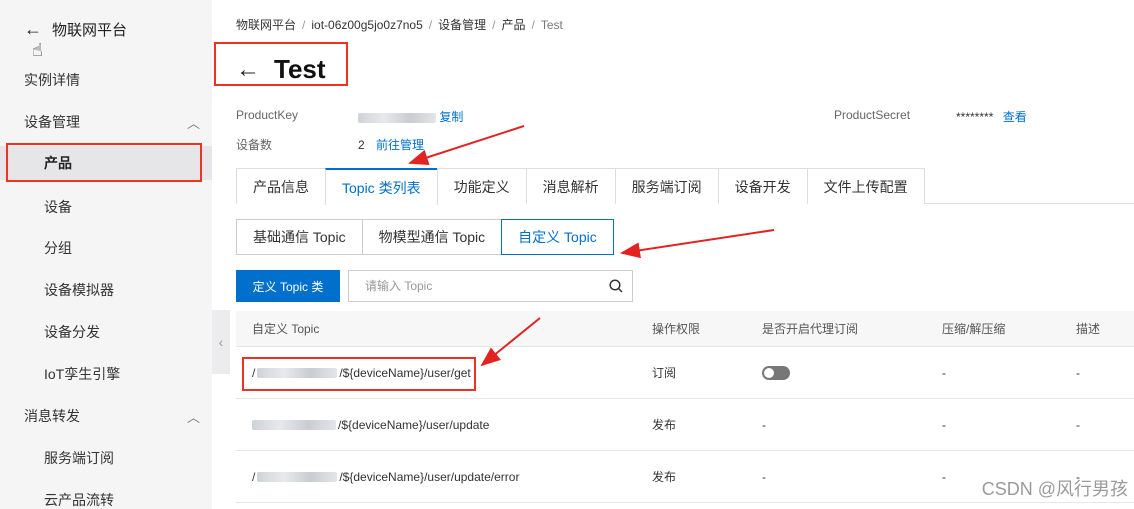 The image size is (1134, 509). I want to click on sidebar-group-message-forwarding: 消息转发 ︿, so click(106, 416).